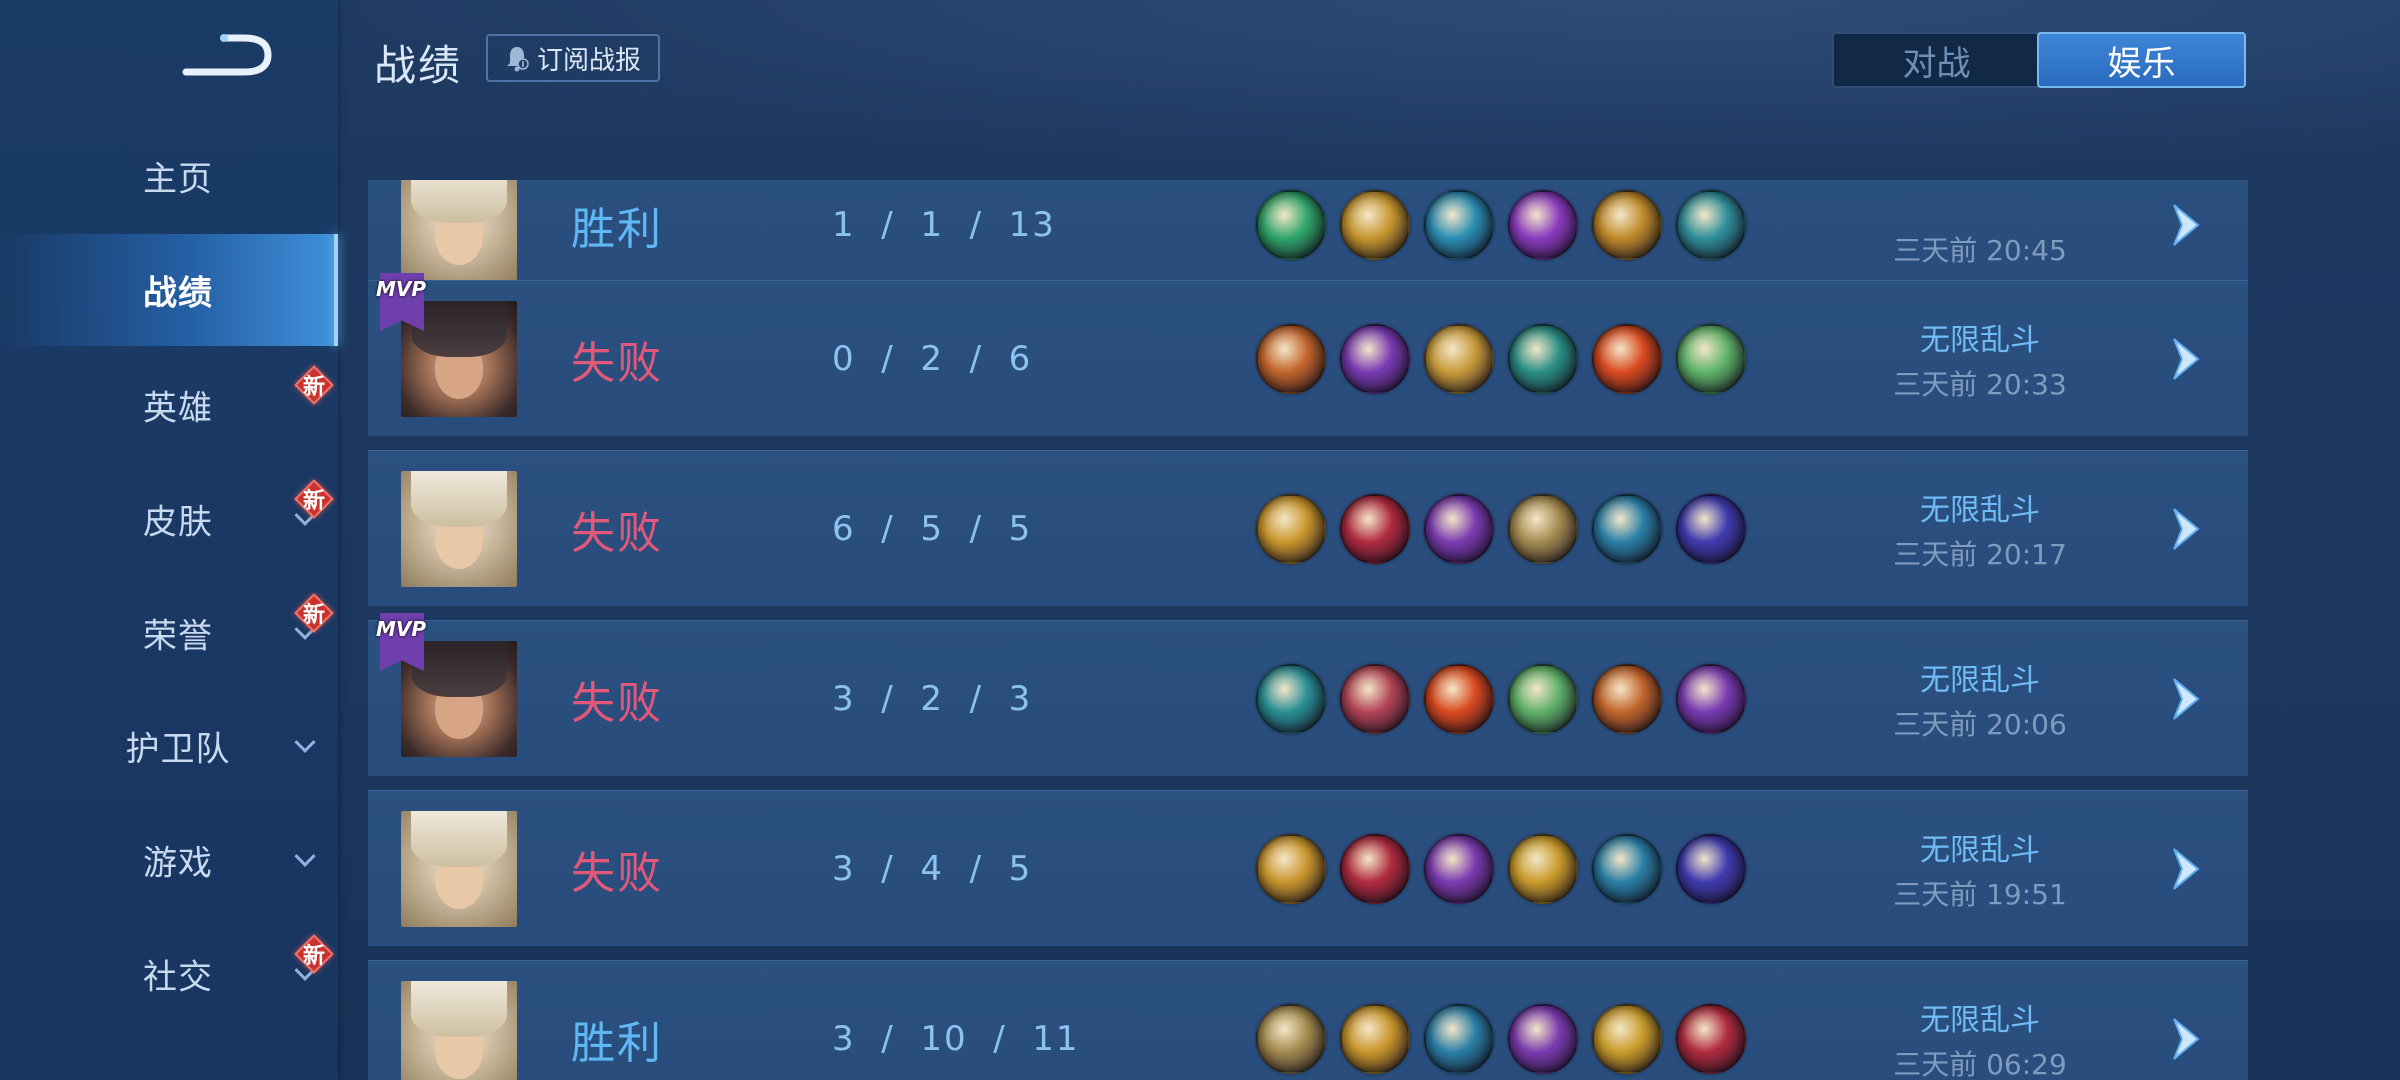 Image resolution: width=2400 pixels, height=1080 pixels. What do you see at coordinates (228, 55) in the screenshot?
I see `back-arrow-icon` at bounding box center [228, 55].